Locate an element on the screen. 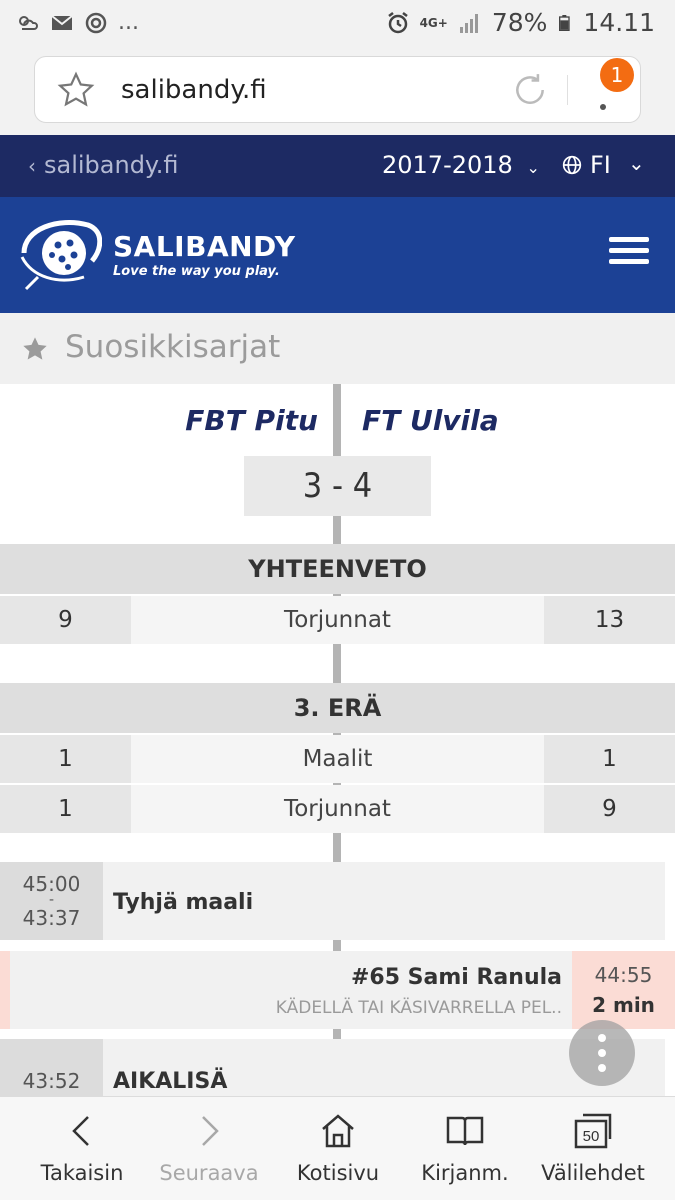 The height and width of the screenshot is (1200, 675). tabs-button: 50 Välilehdet is located at coordinates (593, 1148).